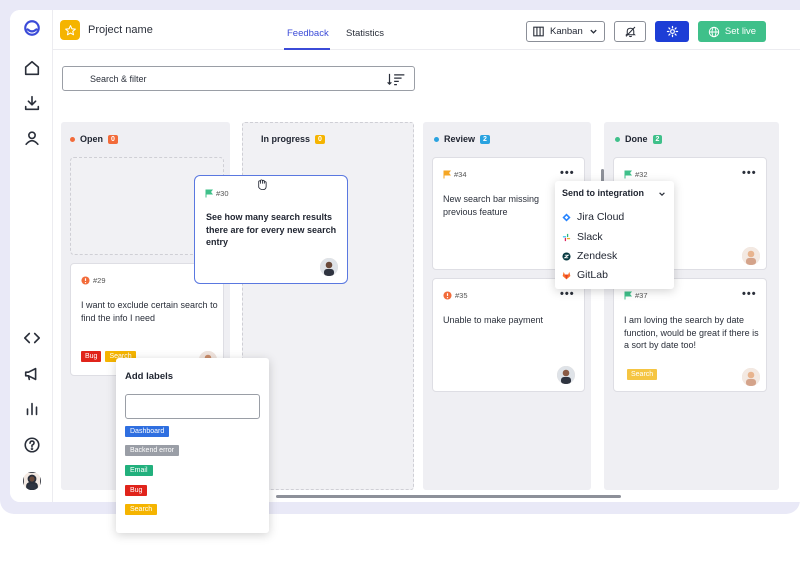  I want to click on globe-icon, so click(714, 31).